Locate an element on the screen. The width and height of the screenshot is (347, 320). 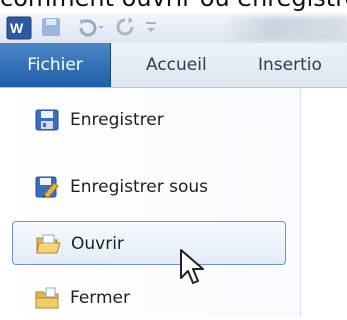
tab-fichier: Fichier is located at coordinates (55, 65).